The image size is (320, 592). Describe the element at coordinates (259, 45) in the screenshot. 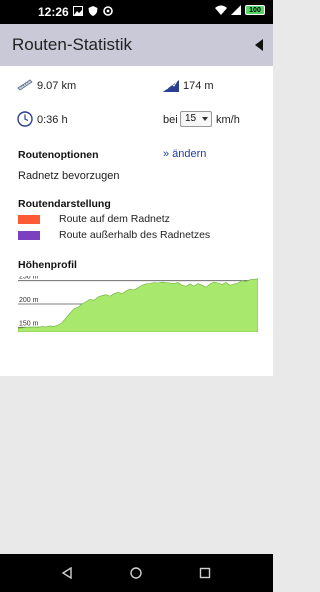

I see `back-arrow-icon` at that location.